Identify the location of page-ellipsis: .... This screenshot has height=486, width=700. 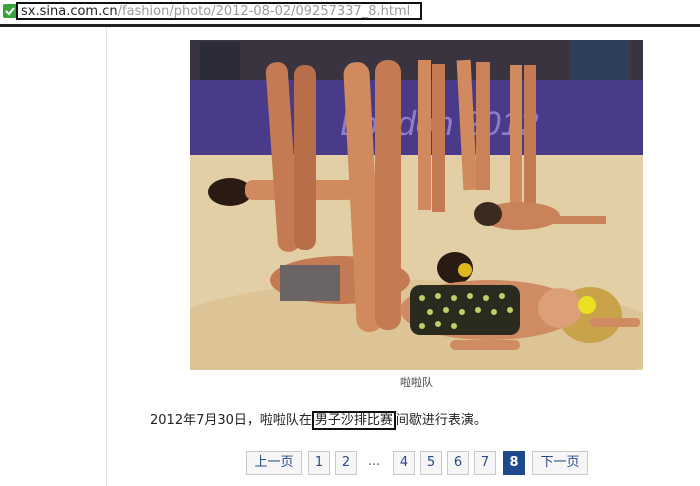
(374, 461).